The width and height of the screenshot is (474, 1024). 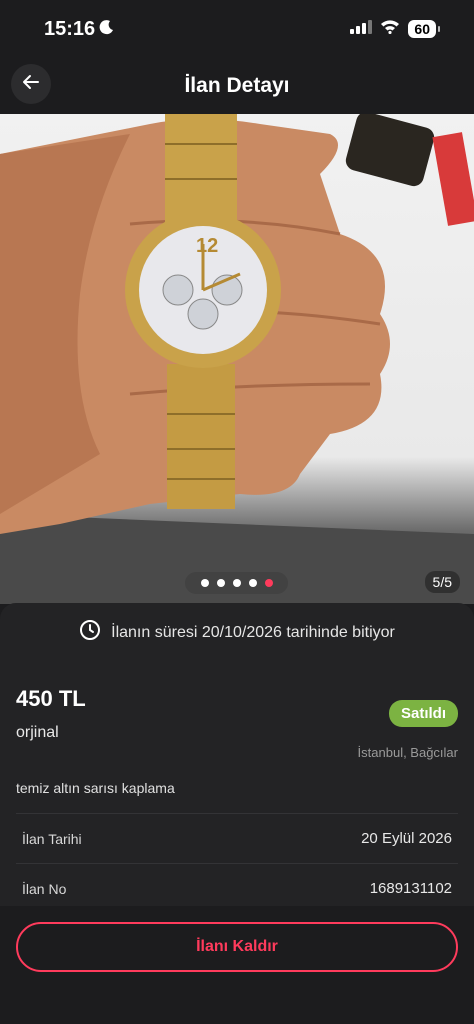 What do you see at coordinates (410, 888) in the screenshot?
I see `detail-value: 1689131102` at bounding box center [410, 888].